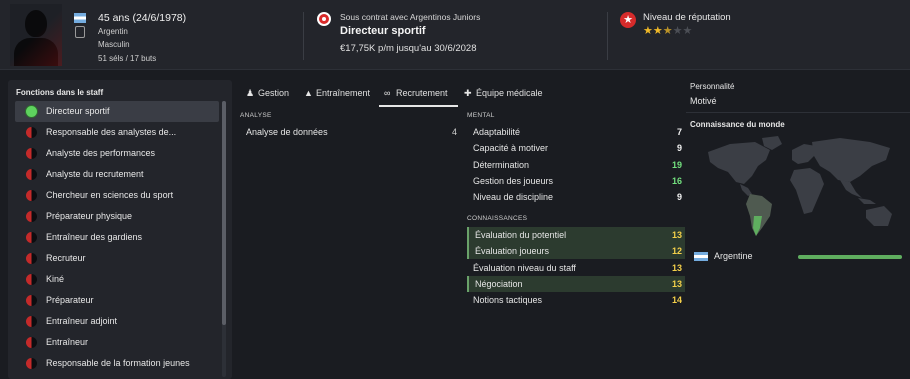  What do you see at coordinates (503, 95) in the screenshot?
I see `tab-equipe-medicale: ✚ Équipe médicale` at bounding box center [503, 95].